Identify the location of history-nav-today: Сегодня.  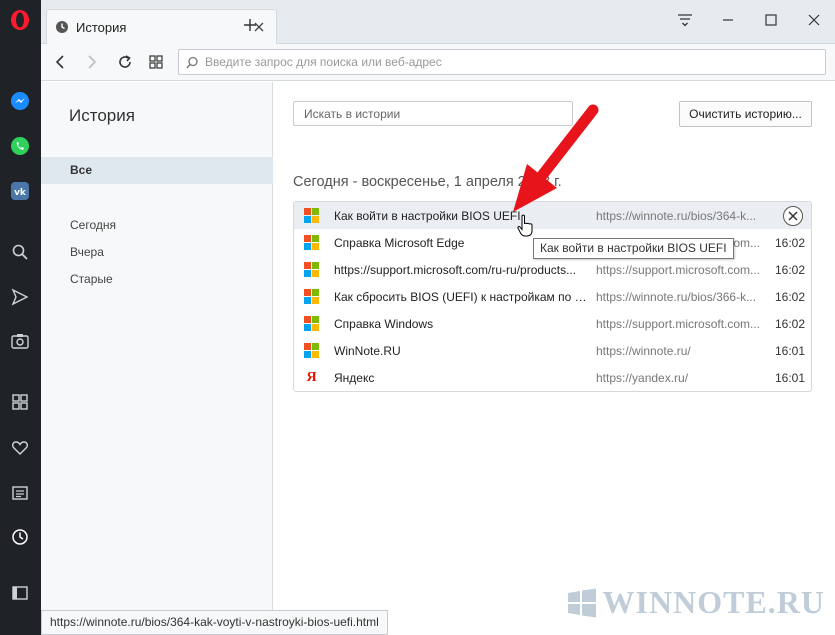
(93, 225).